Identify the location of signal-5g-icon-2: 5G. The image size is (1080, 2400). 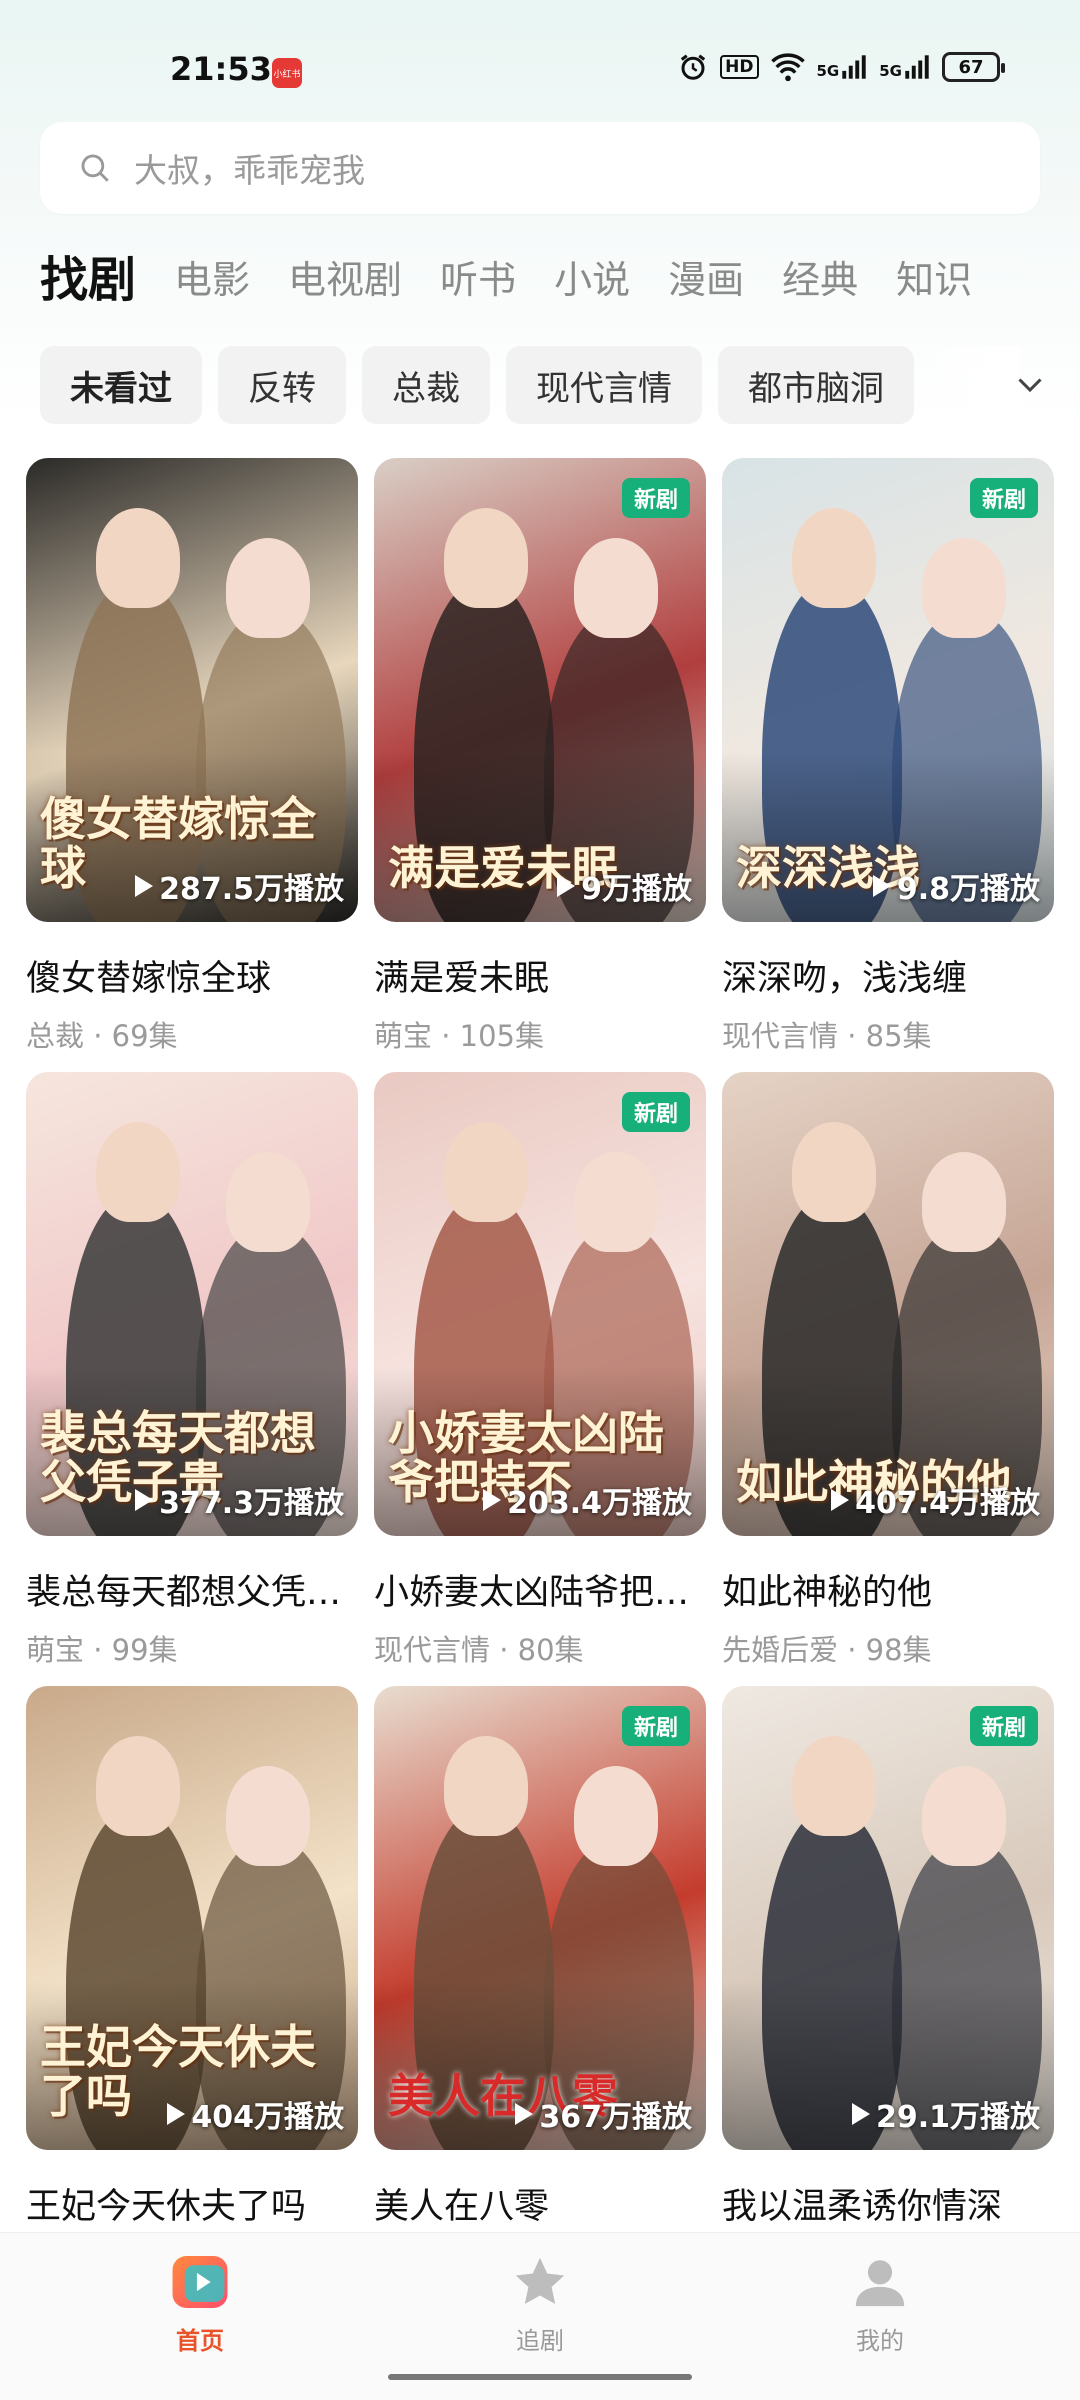
(904, 67).